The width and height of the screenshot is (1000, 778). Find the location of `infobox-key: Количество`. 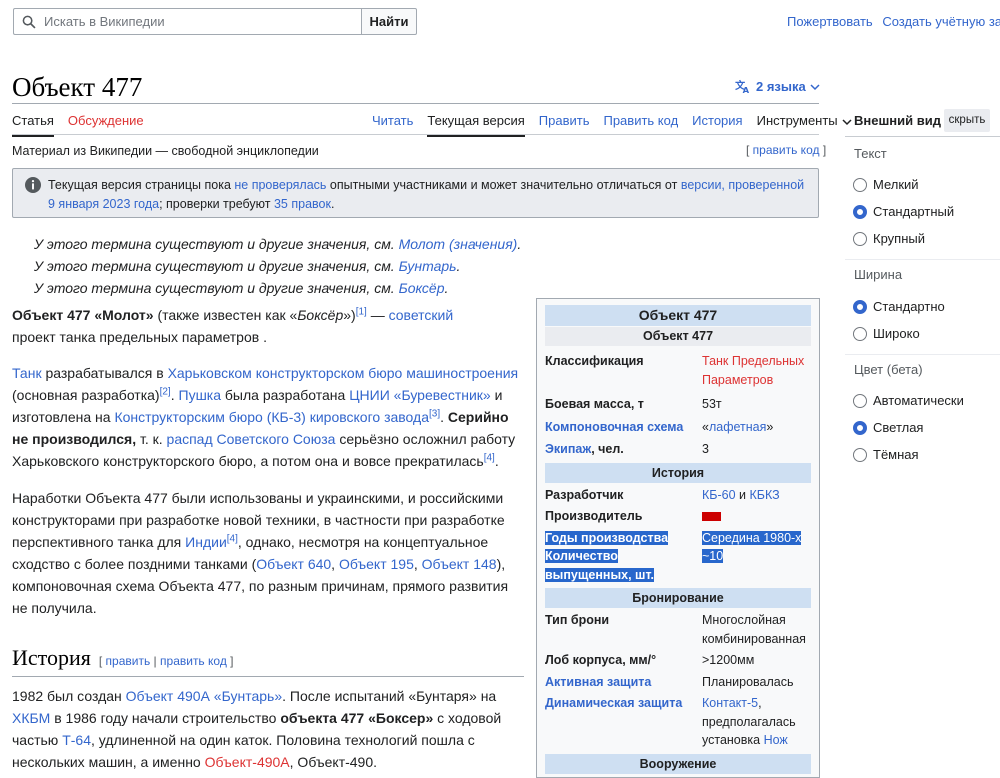

infobox-key: Количество is located at coordinates (581, 556).